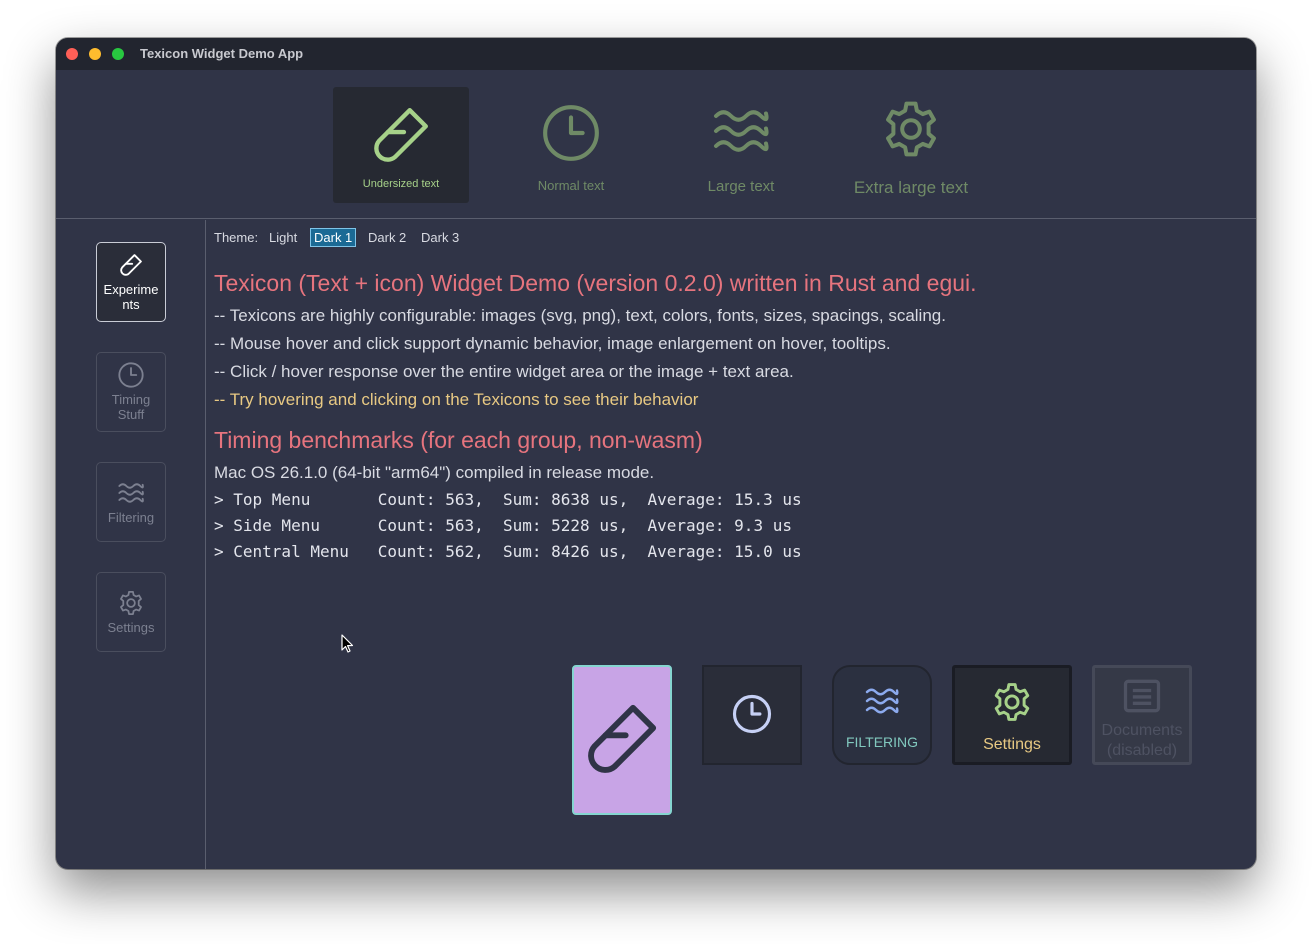 The height and width of the screenshot is (944, 1312). What do you see at coordinates (387, 237) in the screenshot?
I see `theme-option-dark-2: Dark 2` at bounding box center [387, 237].